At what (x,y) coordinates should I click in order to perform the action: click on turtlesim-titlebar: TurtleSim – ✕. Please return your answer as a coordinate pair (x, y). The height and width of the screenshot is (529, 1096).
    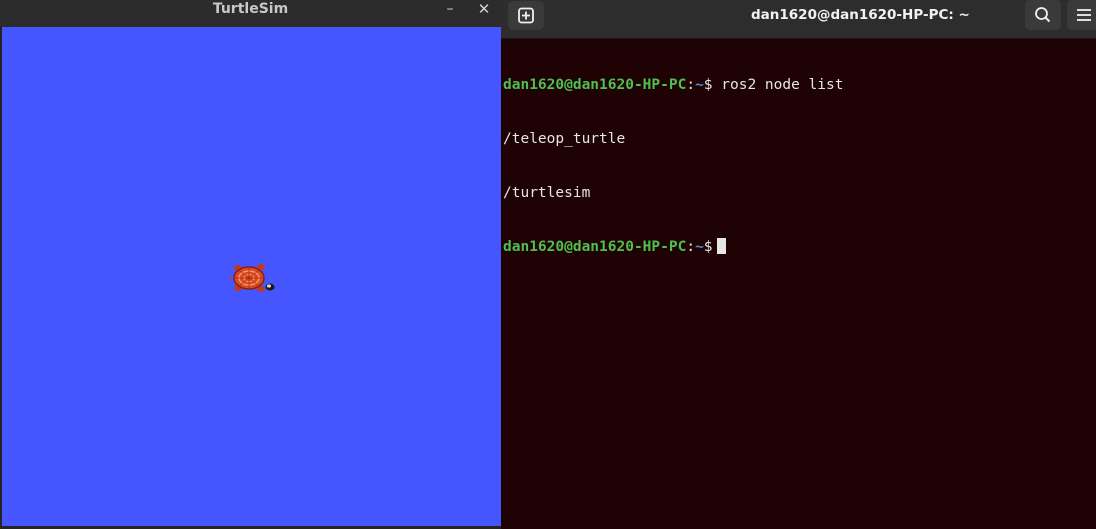
    Looking at the image, I should click on (250, 14).